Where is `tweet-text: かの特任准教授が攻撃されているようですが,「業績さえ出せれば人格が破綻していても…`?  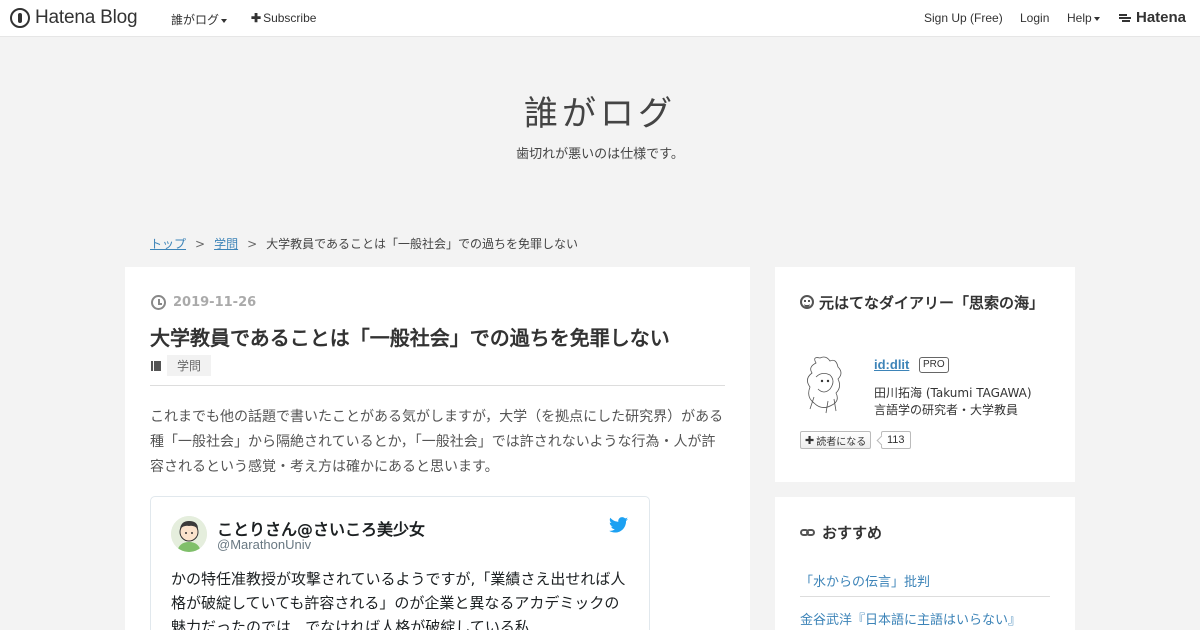
tweet-text: かの特任准教授が攻撃されているようですが,「業績さえ出せれば人格が破綻していても… is located at coordinates (398, 600).